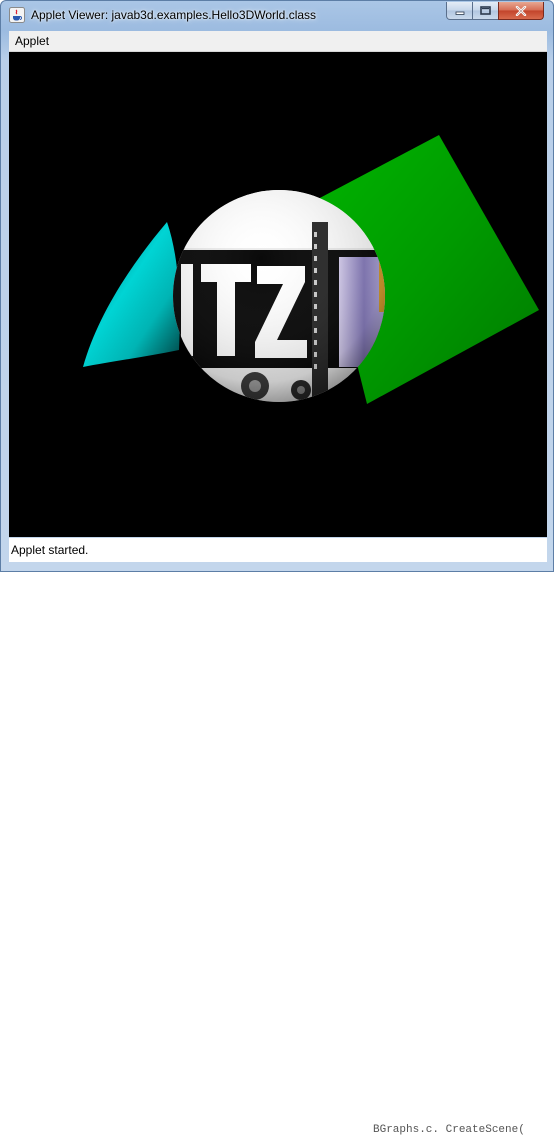 Image resolution: width=554 pixels, height=1136 pixels. Describe the element at coordinates (278, 550) in the screenshot. I see `status-bar: Applet started.` at that location.